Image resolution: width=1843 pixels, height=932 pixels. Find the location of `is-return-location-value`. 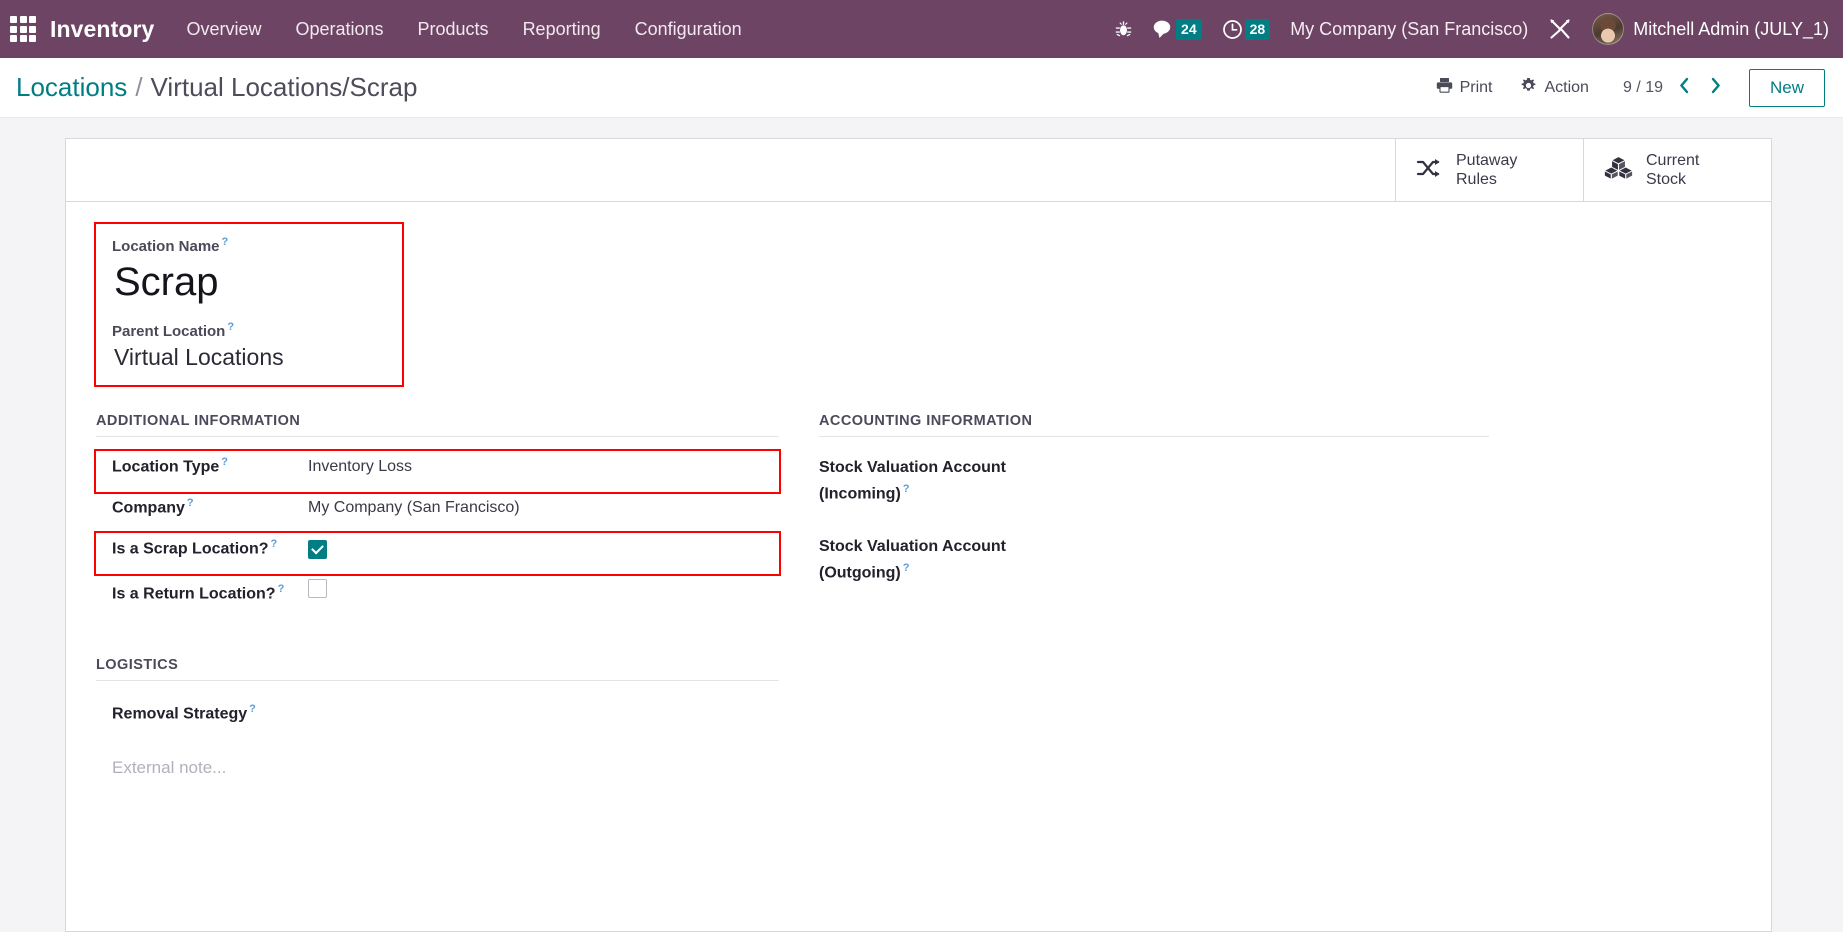

is-return-location-value is located at coordinates (317, 591).